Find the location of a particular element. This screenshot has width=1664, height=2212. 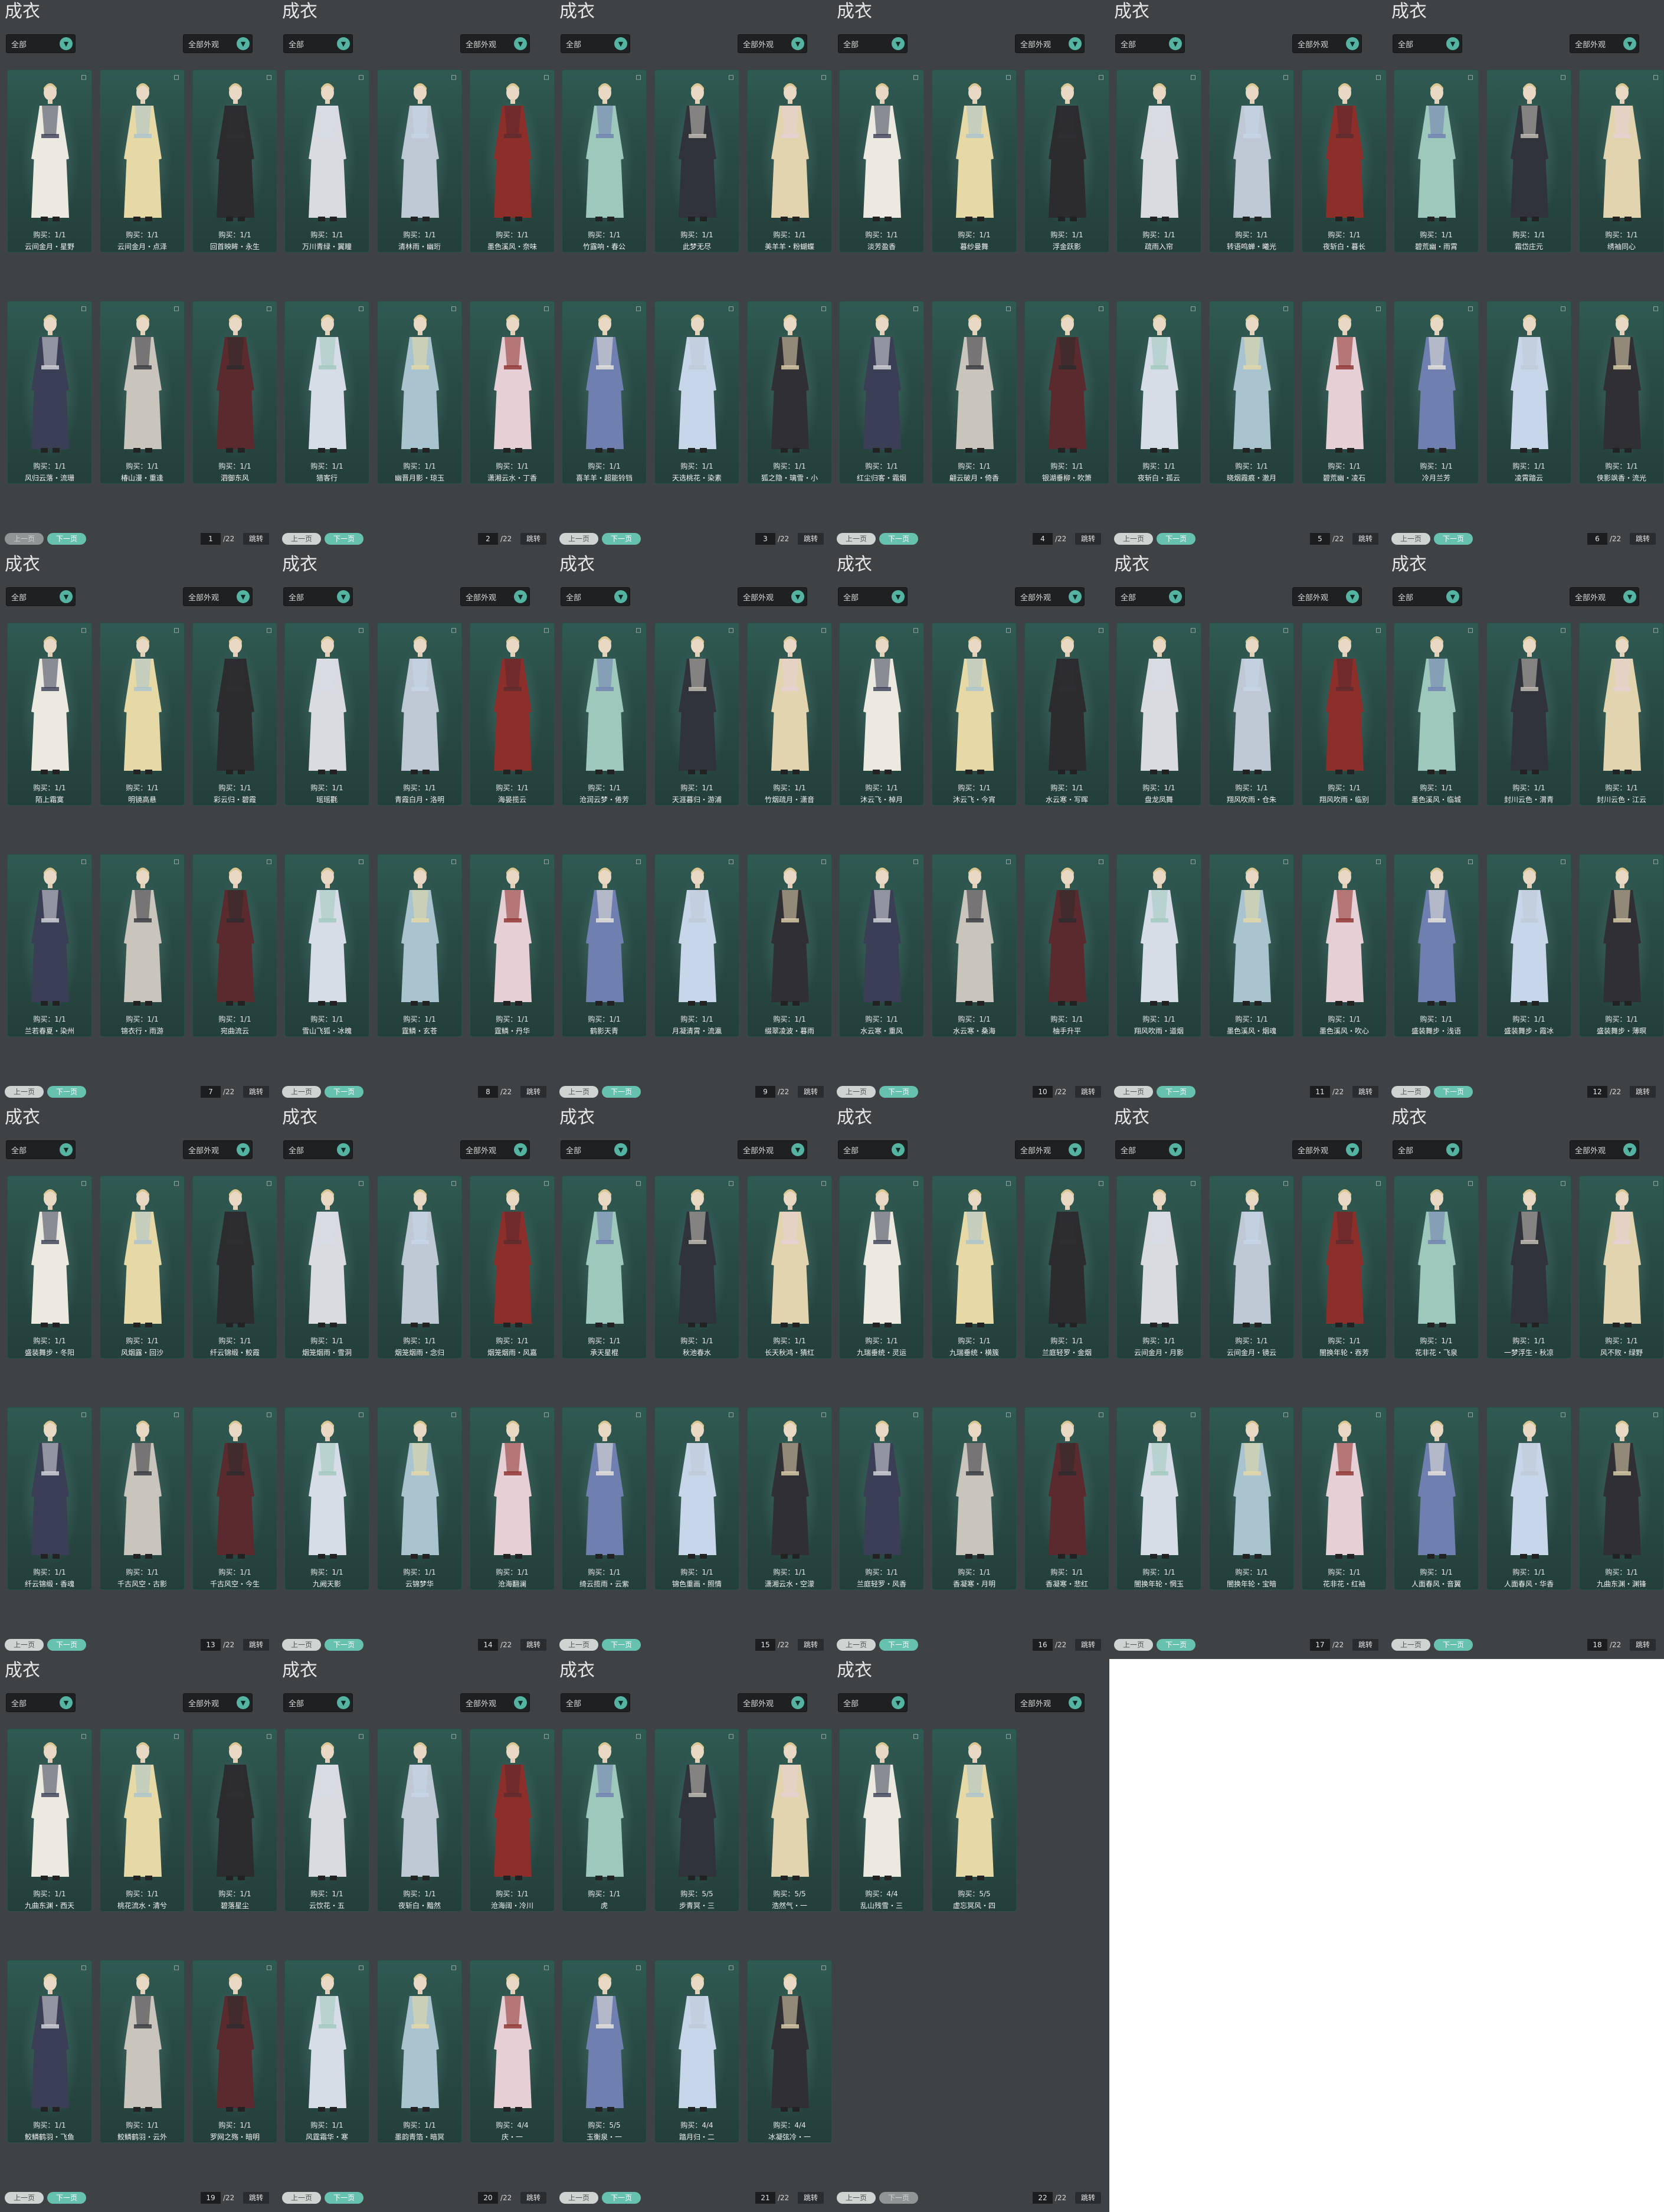

outfit-card: □ 购买：1/1 闇换年轮・惘玉 is located at coordinates (1158, 1498).